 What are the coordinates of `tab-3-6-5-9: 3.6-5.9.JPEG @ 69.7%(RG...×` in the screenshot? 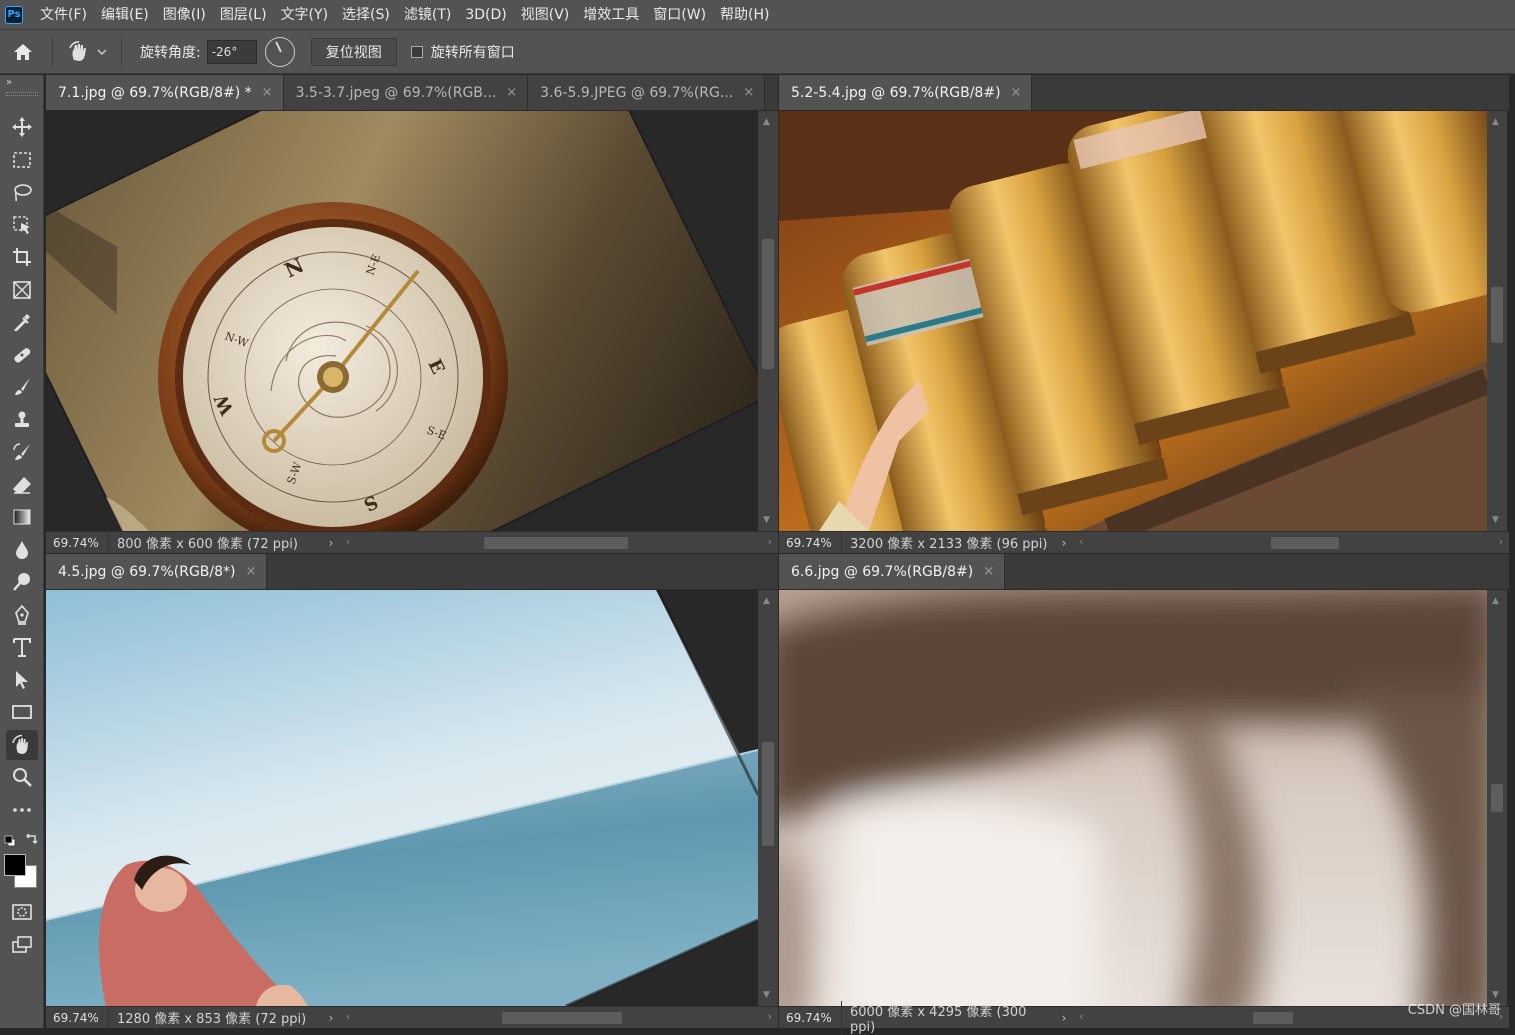 It's located at (646, 92).